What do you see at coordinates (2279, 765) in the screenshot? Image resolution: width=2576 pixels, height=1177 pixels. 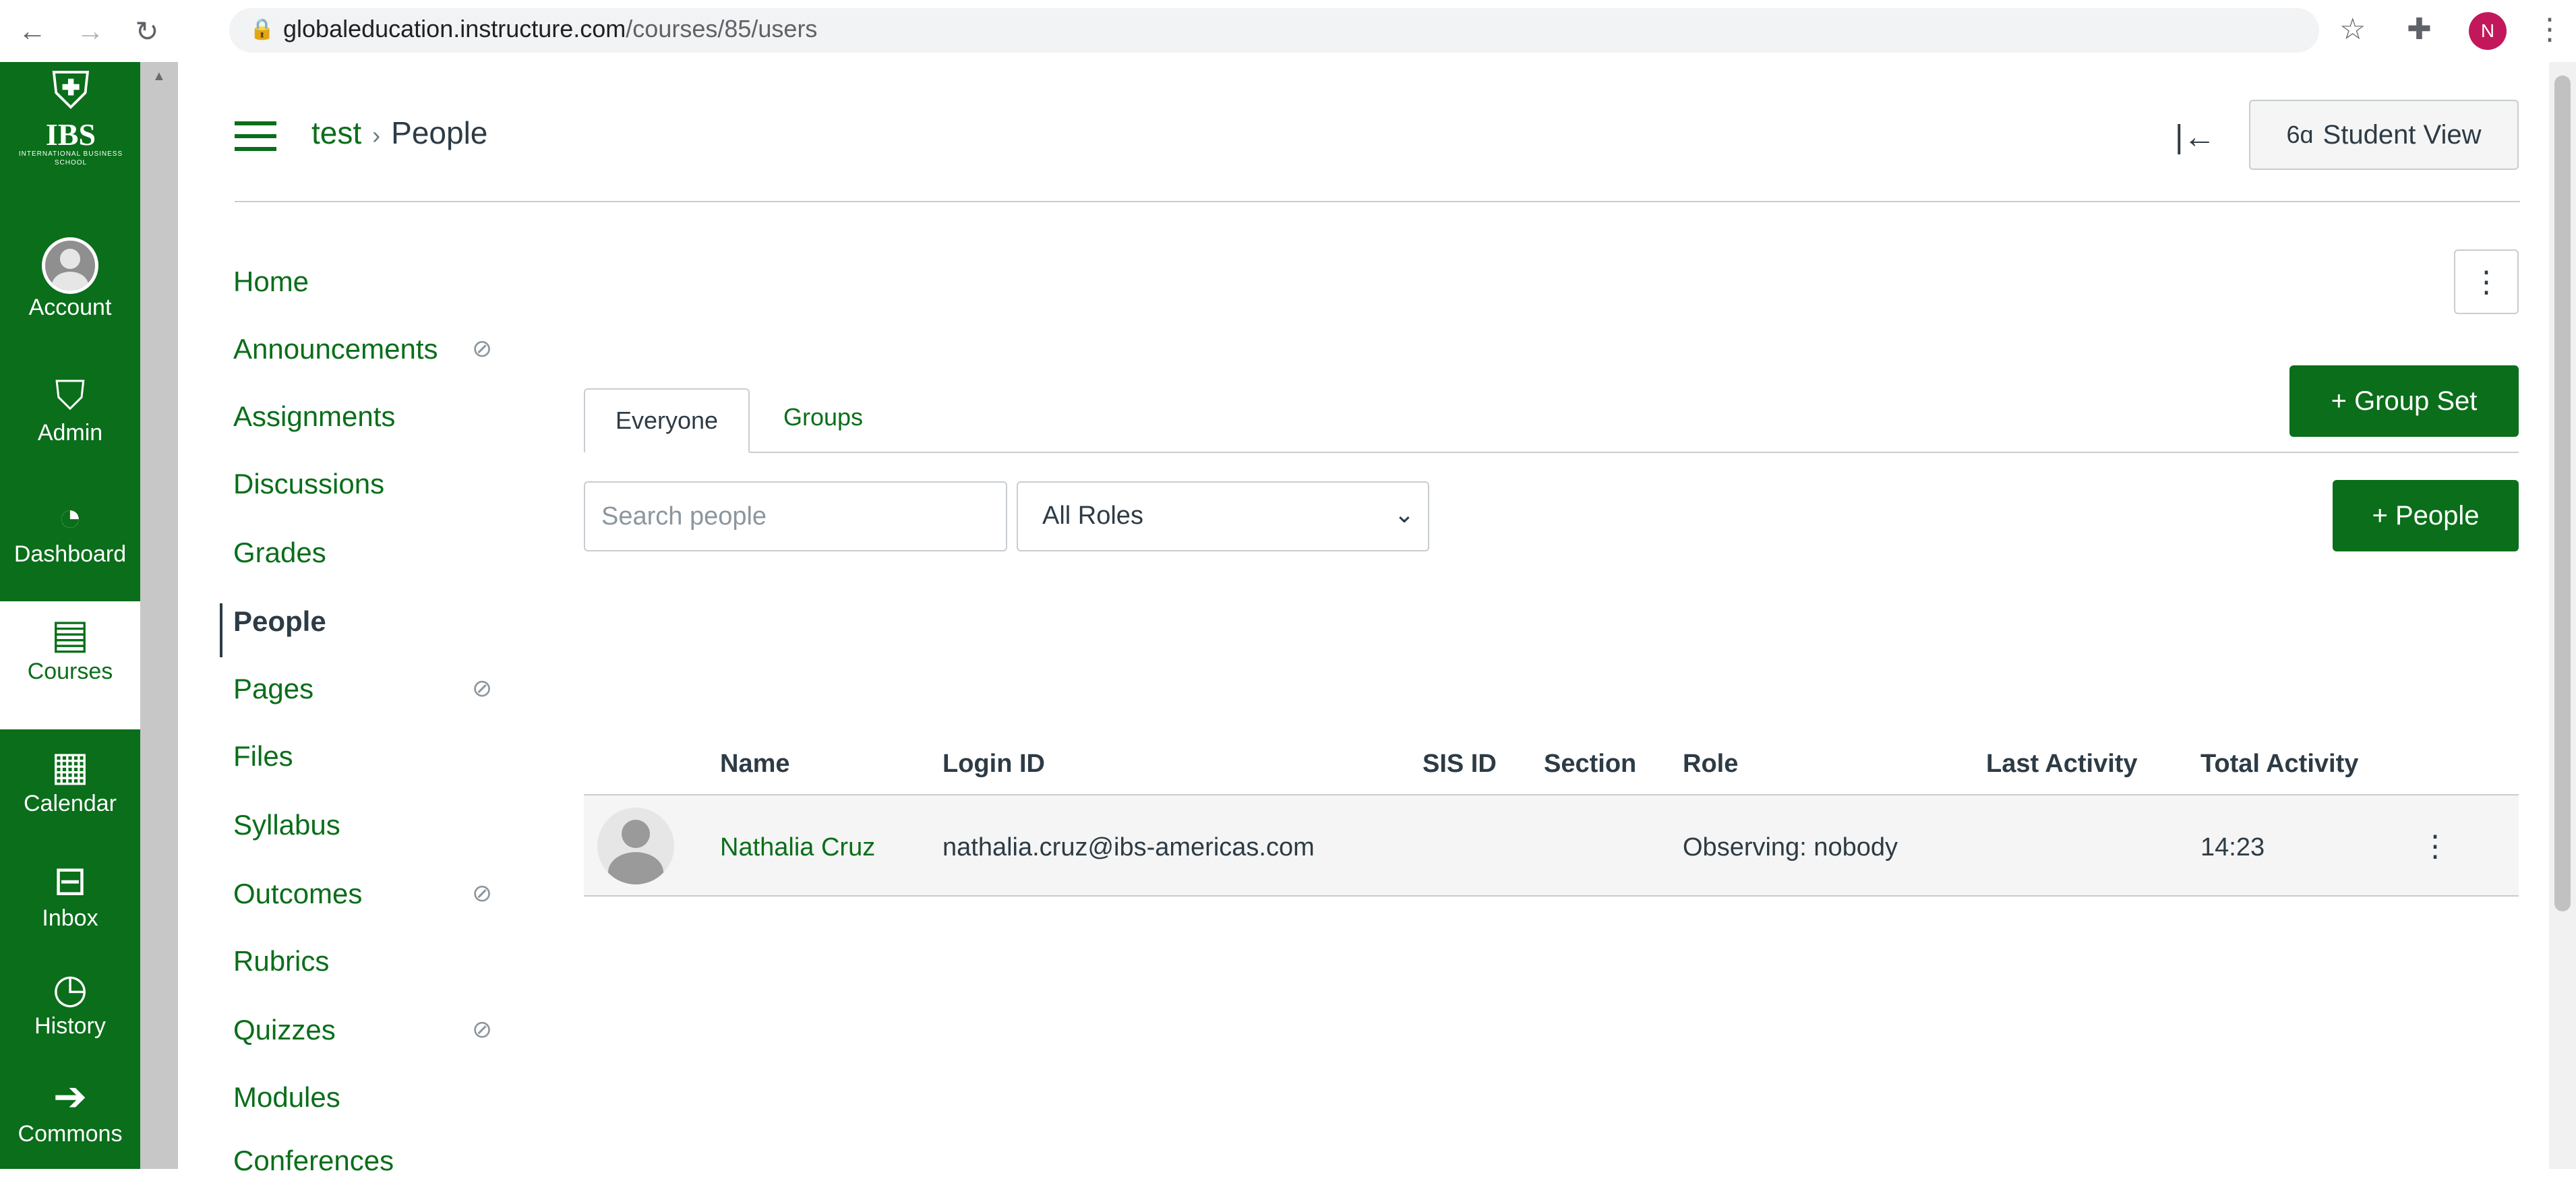 I see `column-header-total-activity: Total Activity` at bounding box center [2279, 765].